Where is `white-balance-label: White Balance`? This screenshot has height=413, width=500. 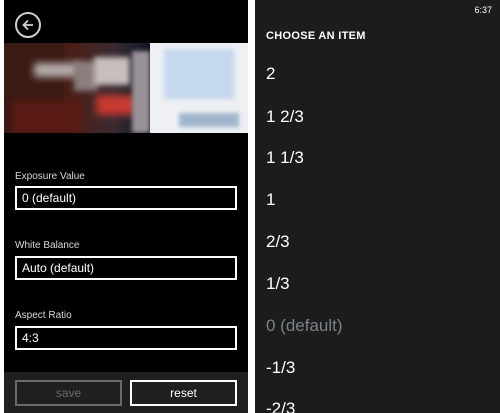
white-balance-label: White Balance is located at coordinates (47, 245).